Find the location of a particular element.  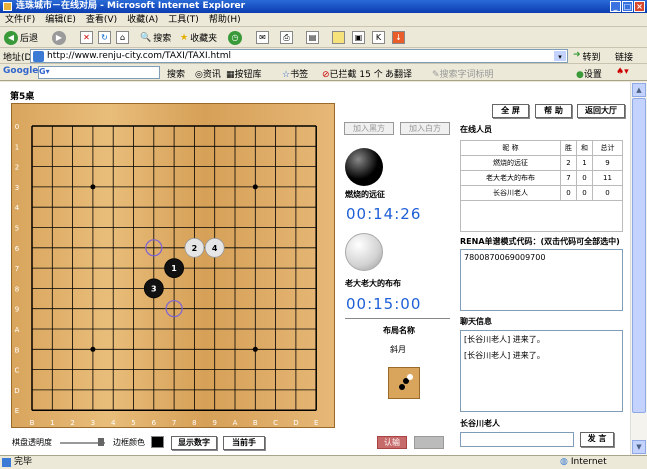

column-label: 2 is located at coordinates (72, 423).